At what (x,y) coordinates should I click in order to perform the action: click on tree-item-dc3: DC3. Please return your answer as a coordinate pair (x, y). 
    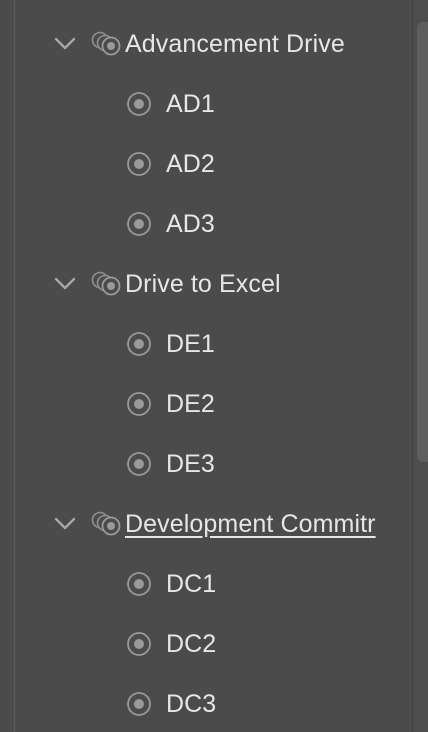
    Looking at the image, I should click on (171, 703).